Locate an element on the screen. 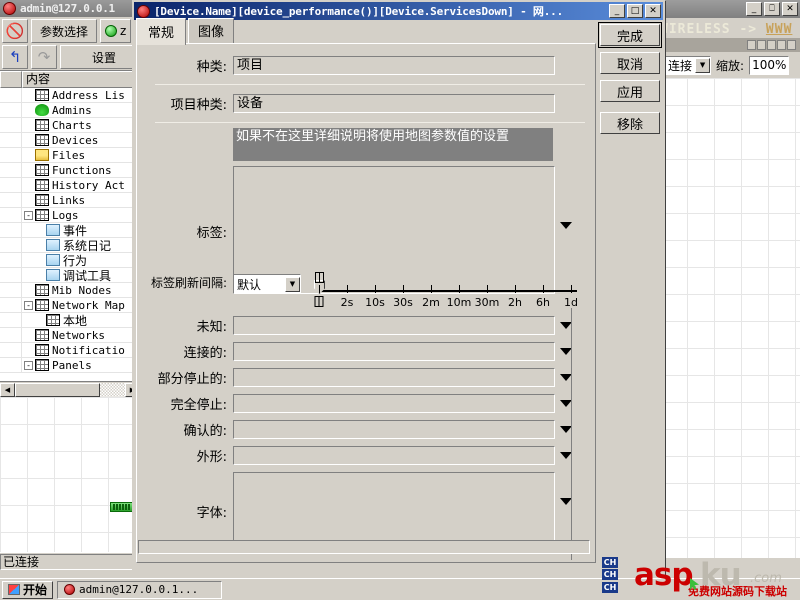 This screenshot has width=800, height=600. undo-icon: ↰ is located at coordinates (15, 57).